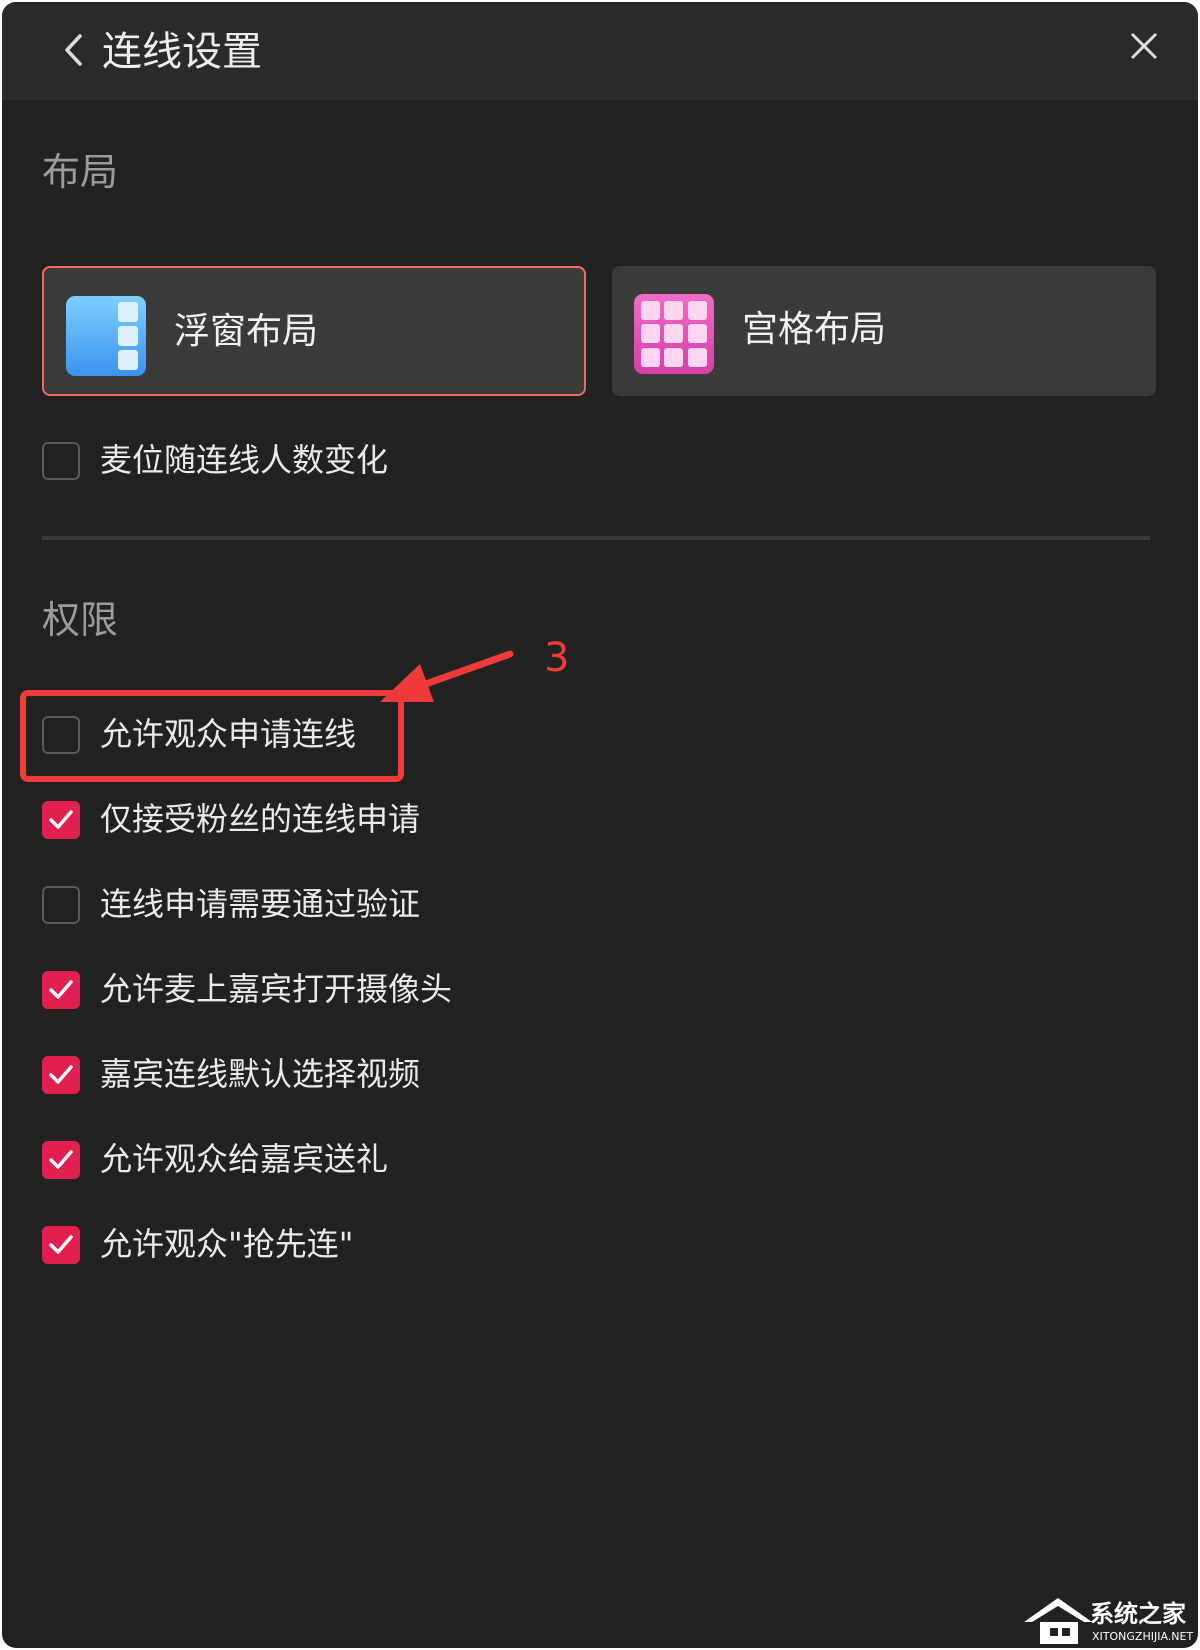  I want to click on priority-connect-checkbox, so click(61, 1245).